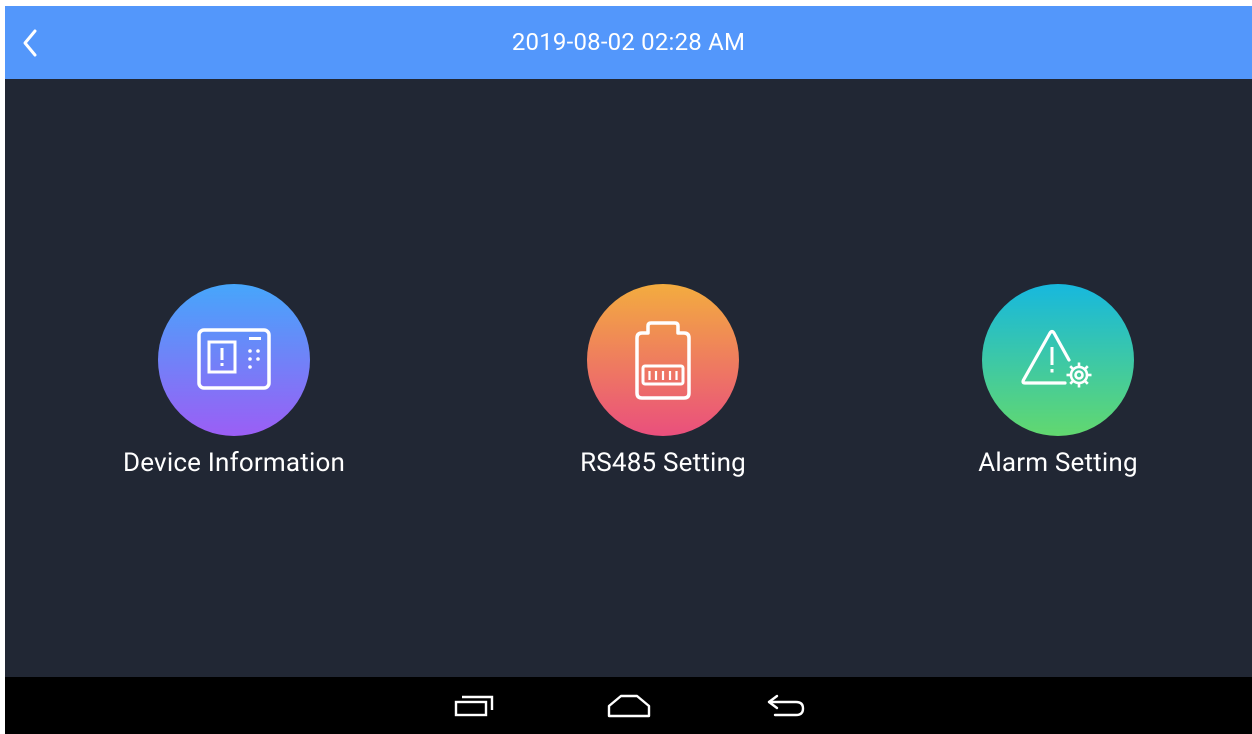  Describe the element at coordinates (234, 463) in the screenshot. I see `device-information-label: Device Information` at that location.